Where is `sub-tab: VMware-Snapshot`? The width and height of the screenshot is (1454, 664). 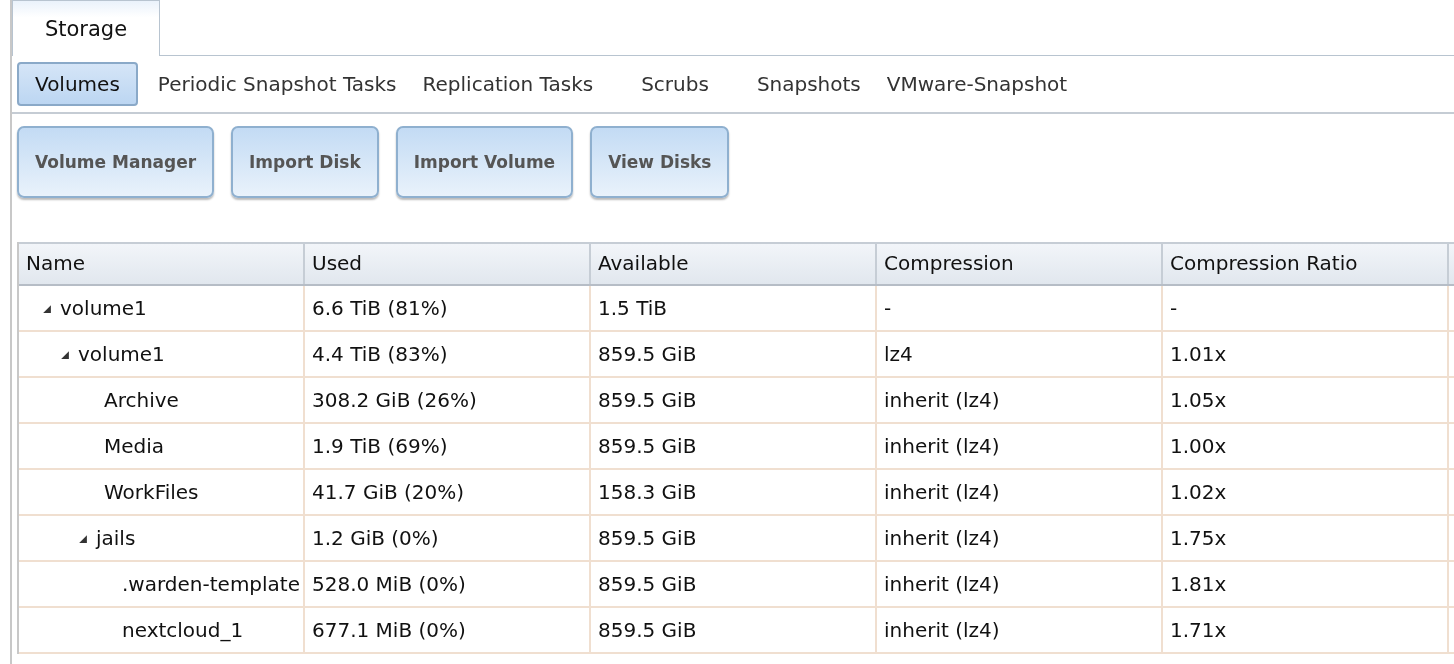
sub-tab: VMware-Snapshot is located at coordinates (977, 84).